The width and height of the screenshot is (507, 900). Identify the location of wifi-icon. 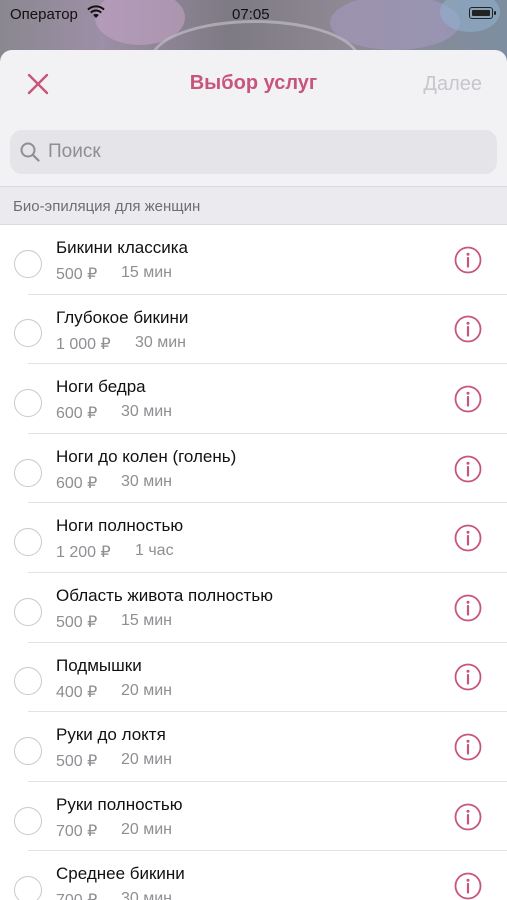
(96, 11).